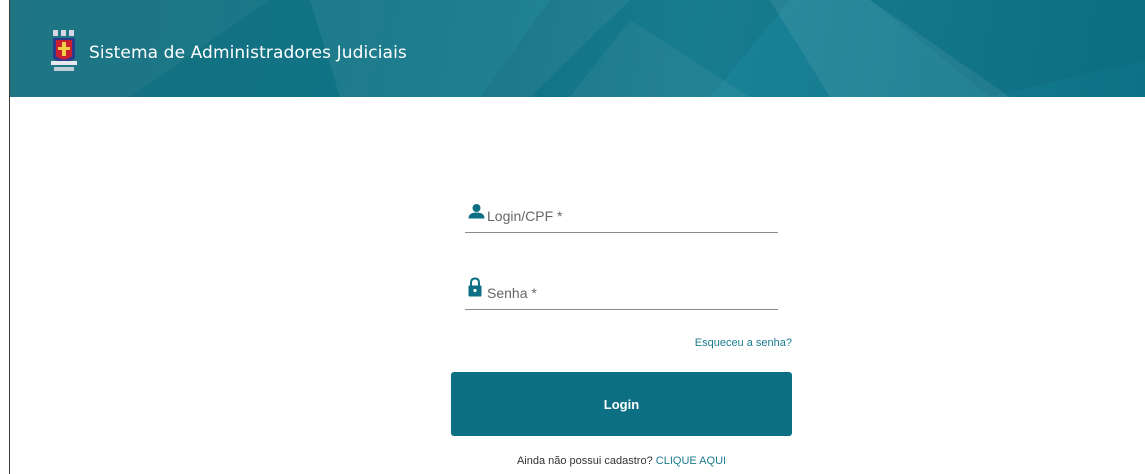  I want to click on user-icon, so click(476, 211).